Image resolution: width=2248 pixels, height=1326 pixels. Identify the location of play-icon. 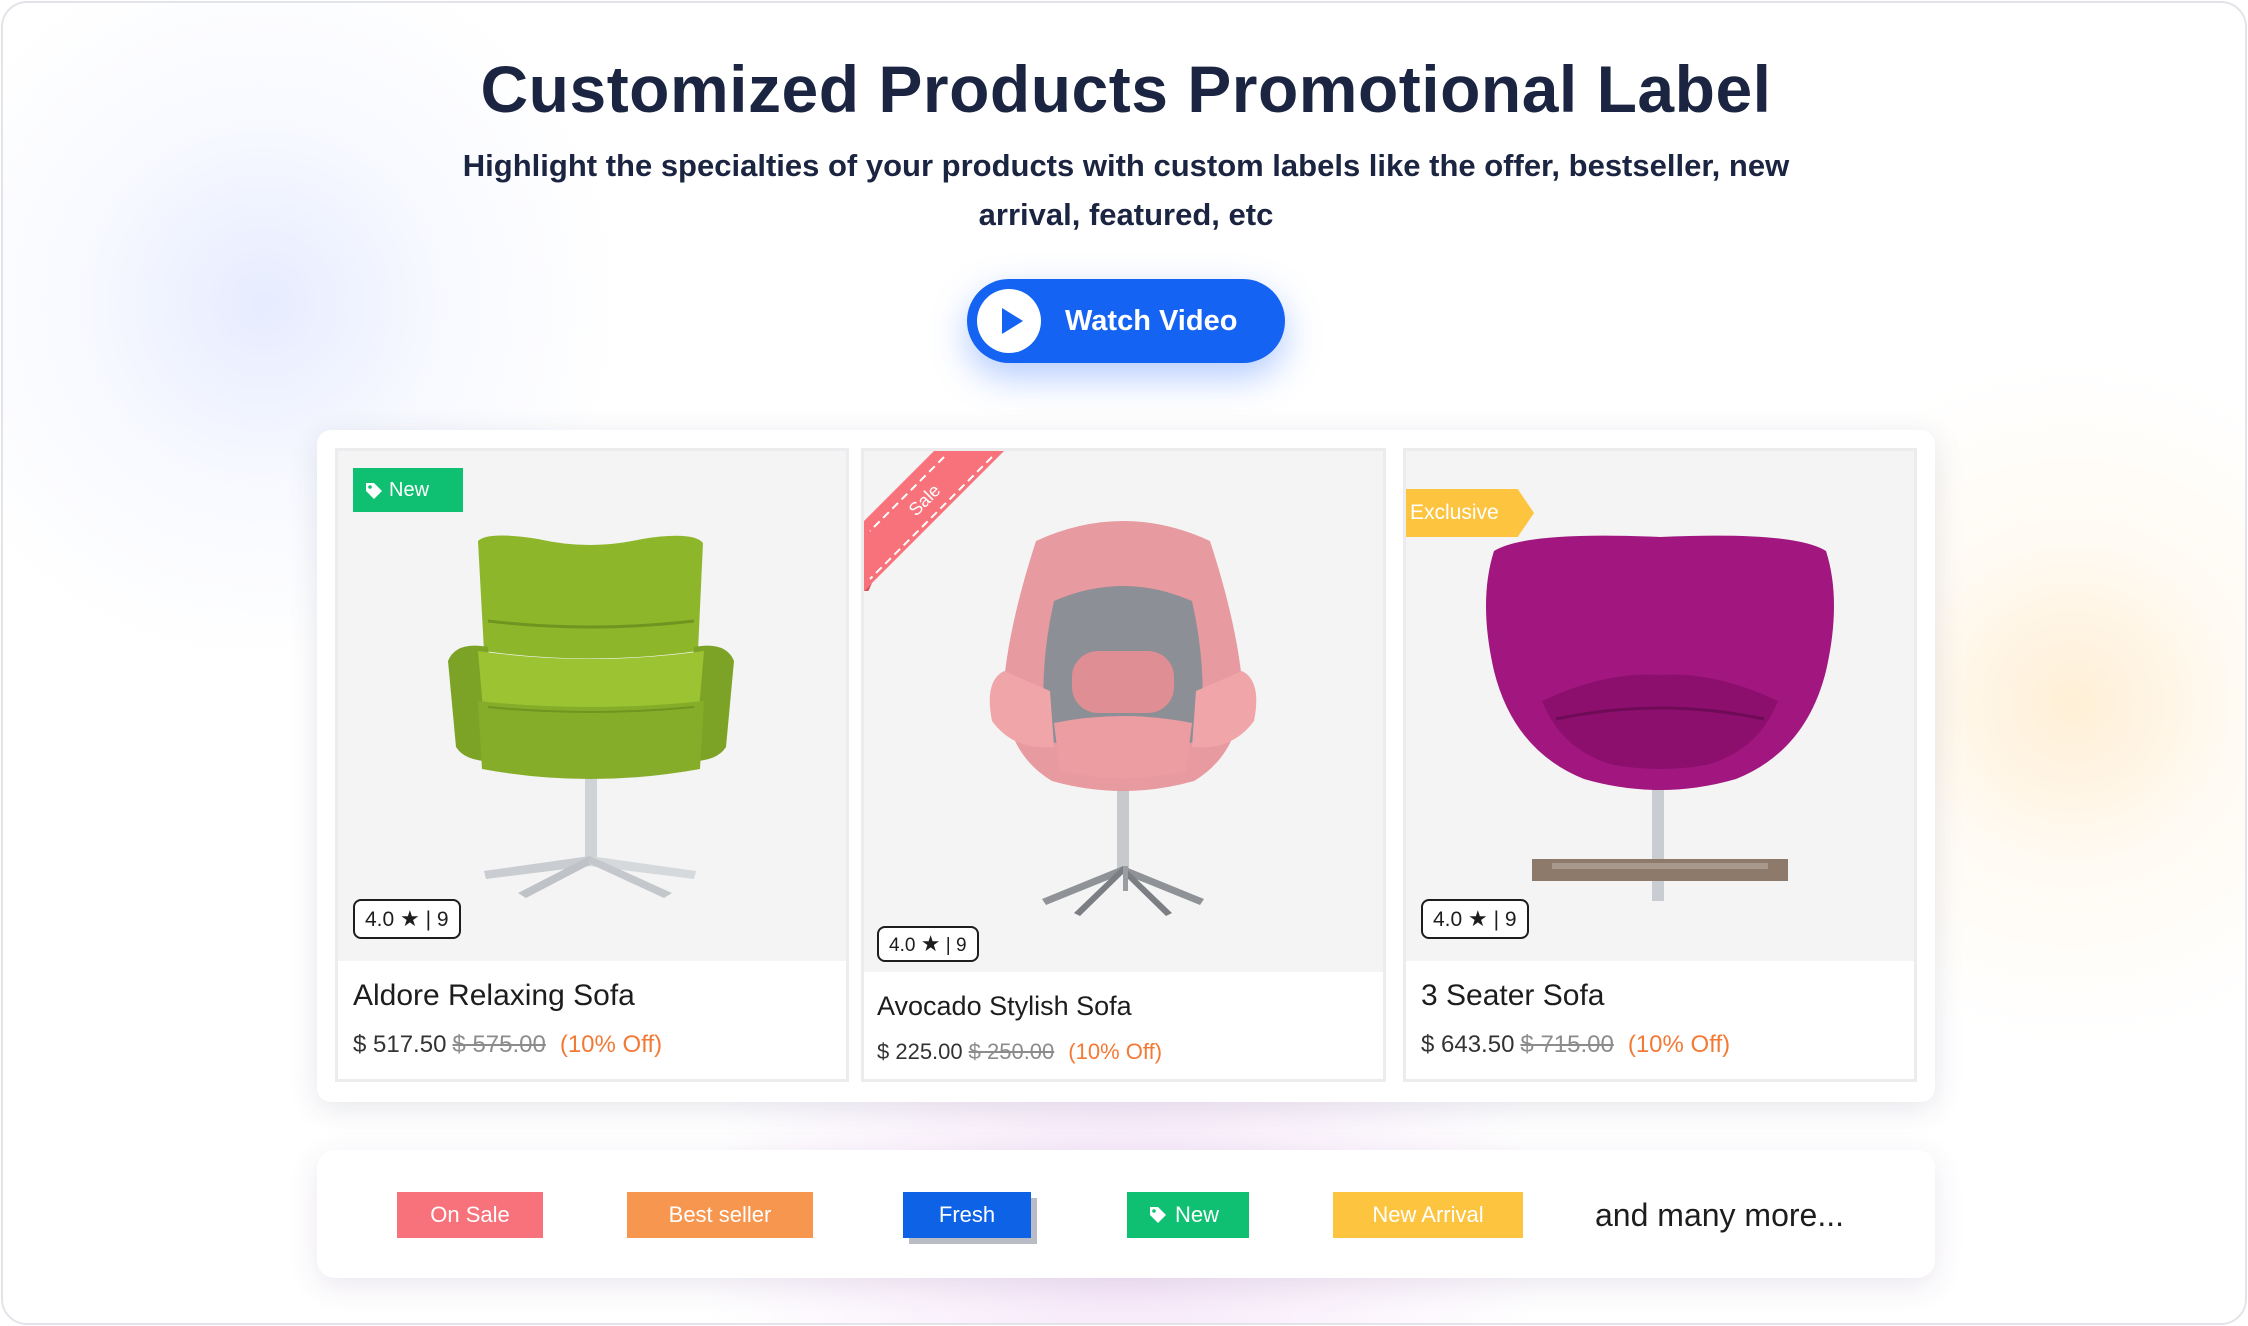
(1009, 321).